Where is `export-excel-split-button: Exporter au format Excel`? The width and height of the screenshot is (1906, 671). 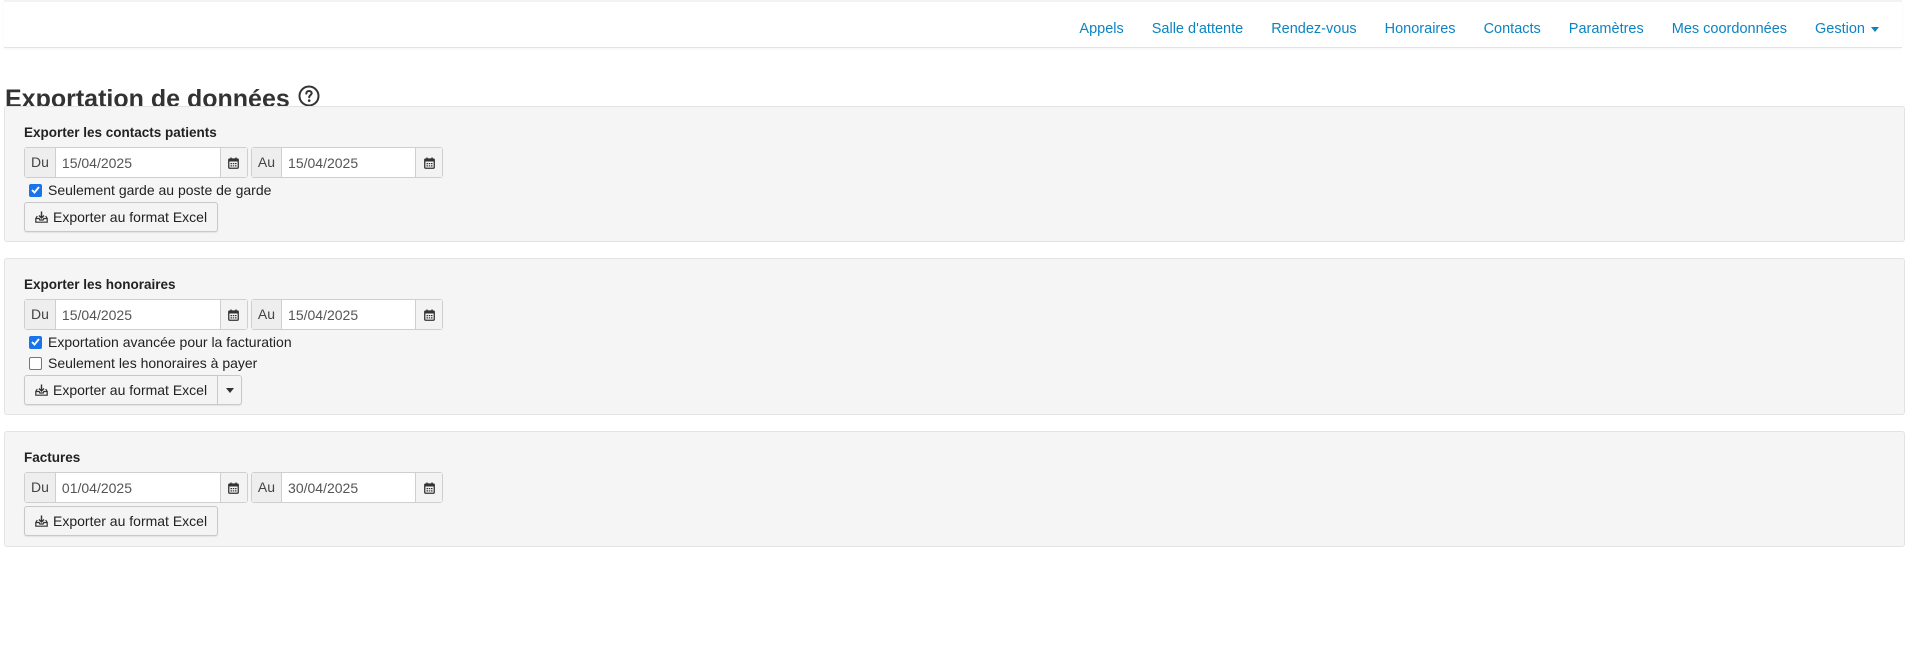
export-excel-split-button: Exporter au format Excel is located at coordinates (133, 390).